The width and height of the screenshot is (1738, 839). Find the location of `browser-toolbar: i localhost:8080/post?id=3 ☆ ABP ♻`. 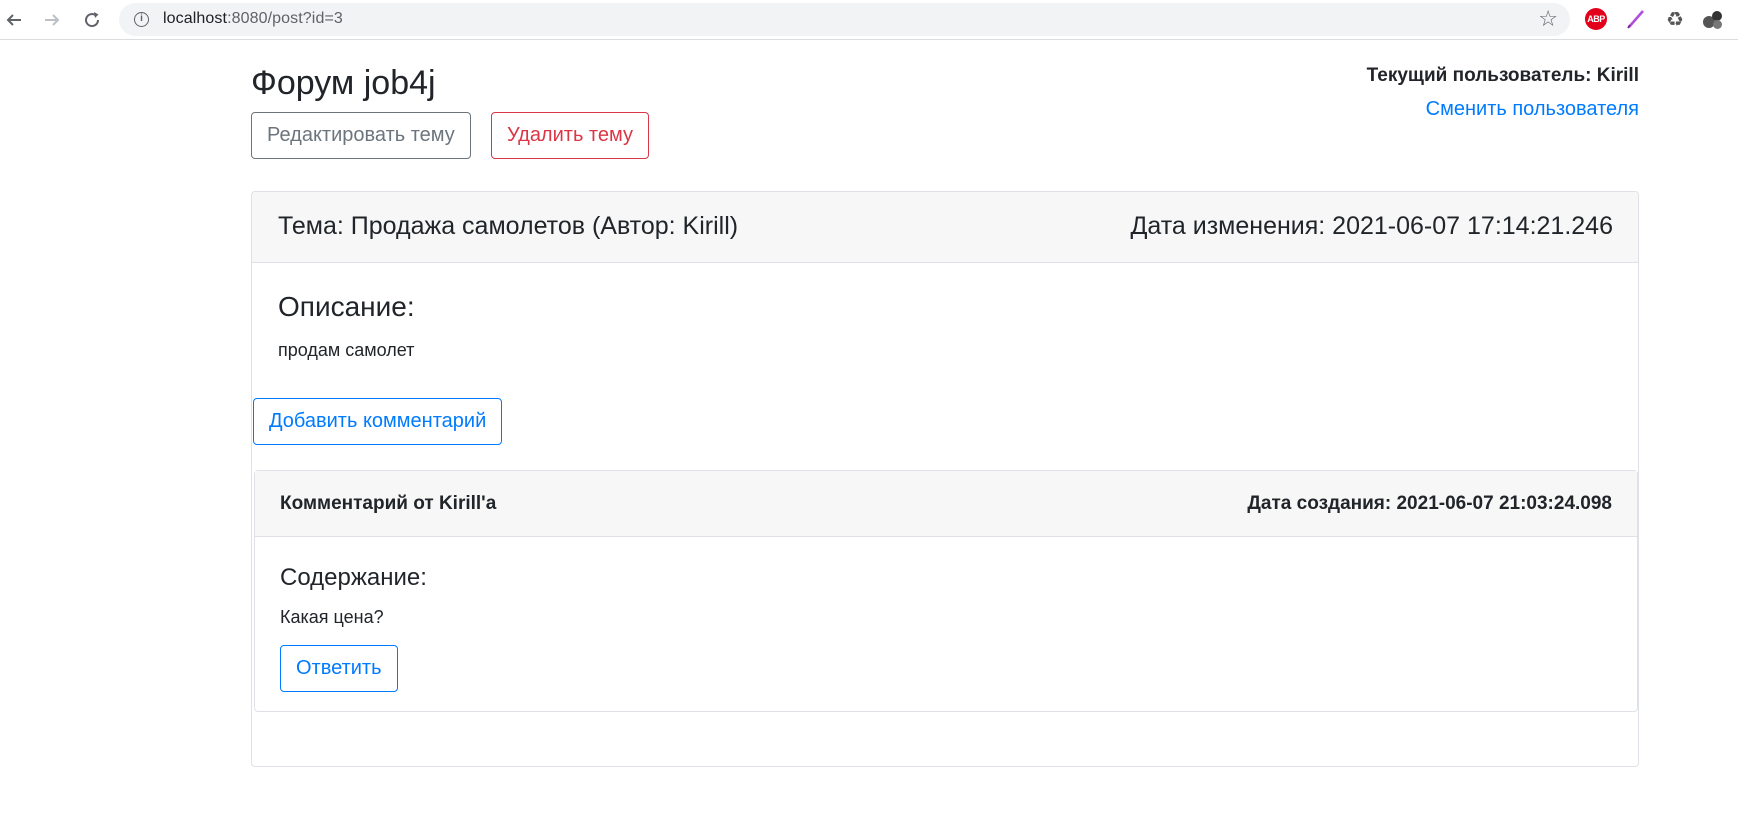

browser-toolbar: i localhost:8080/post?id=3 ☆ ABP ♻ is located at coordinates (869, 20).